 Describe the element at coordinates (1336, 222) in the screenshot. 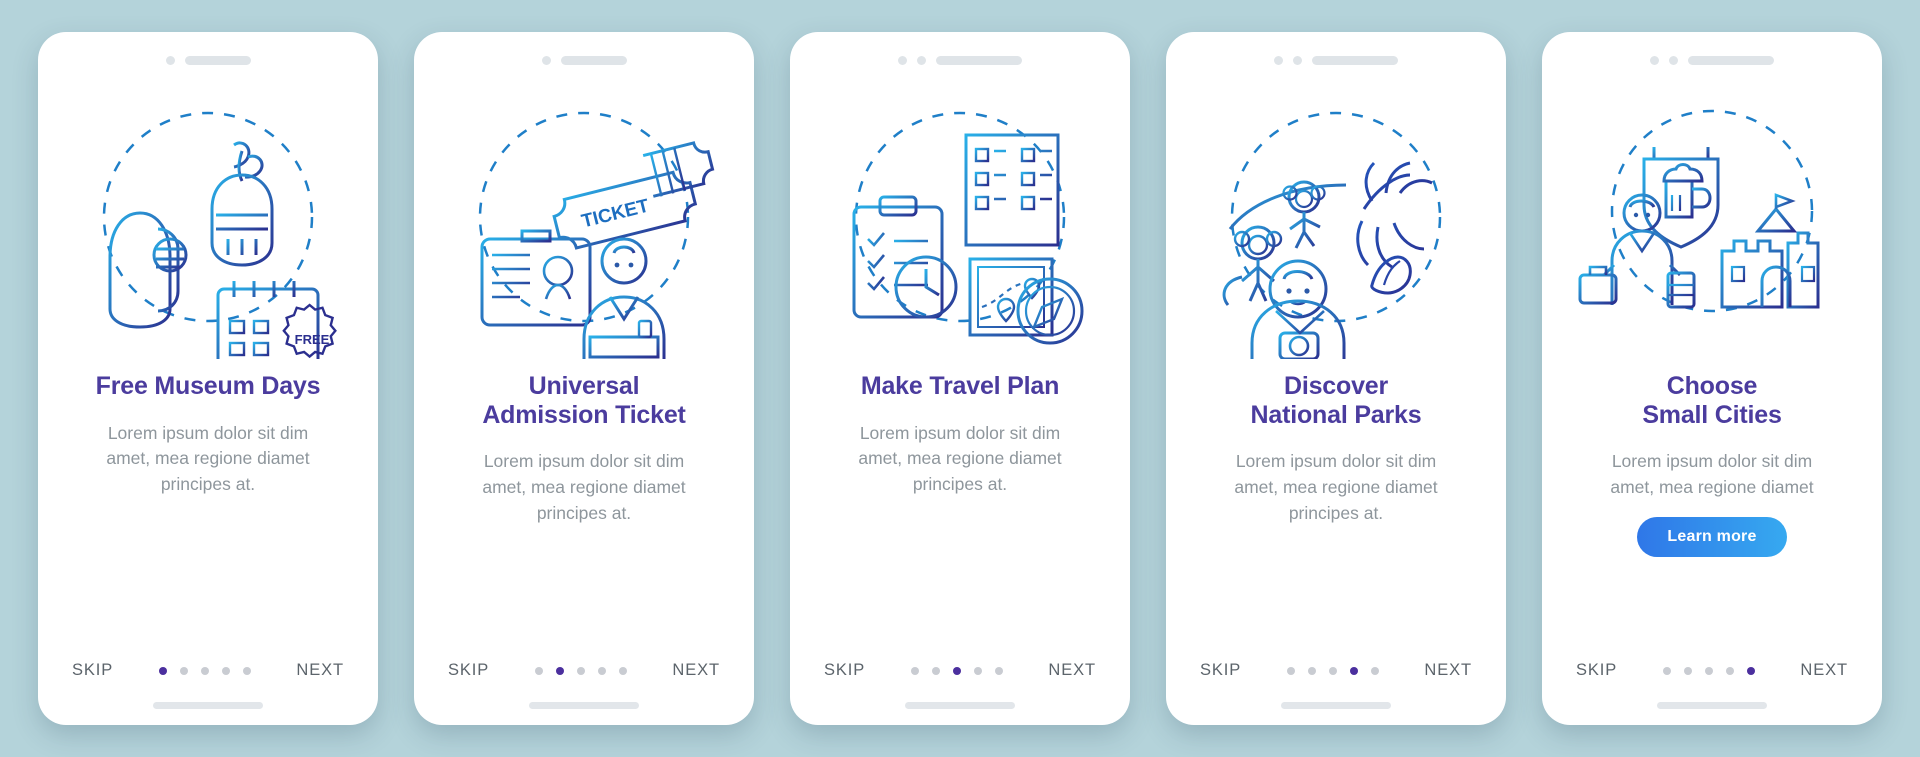

I see `illustration-monkey-jungle-tourist` at that location.